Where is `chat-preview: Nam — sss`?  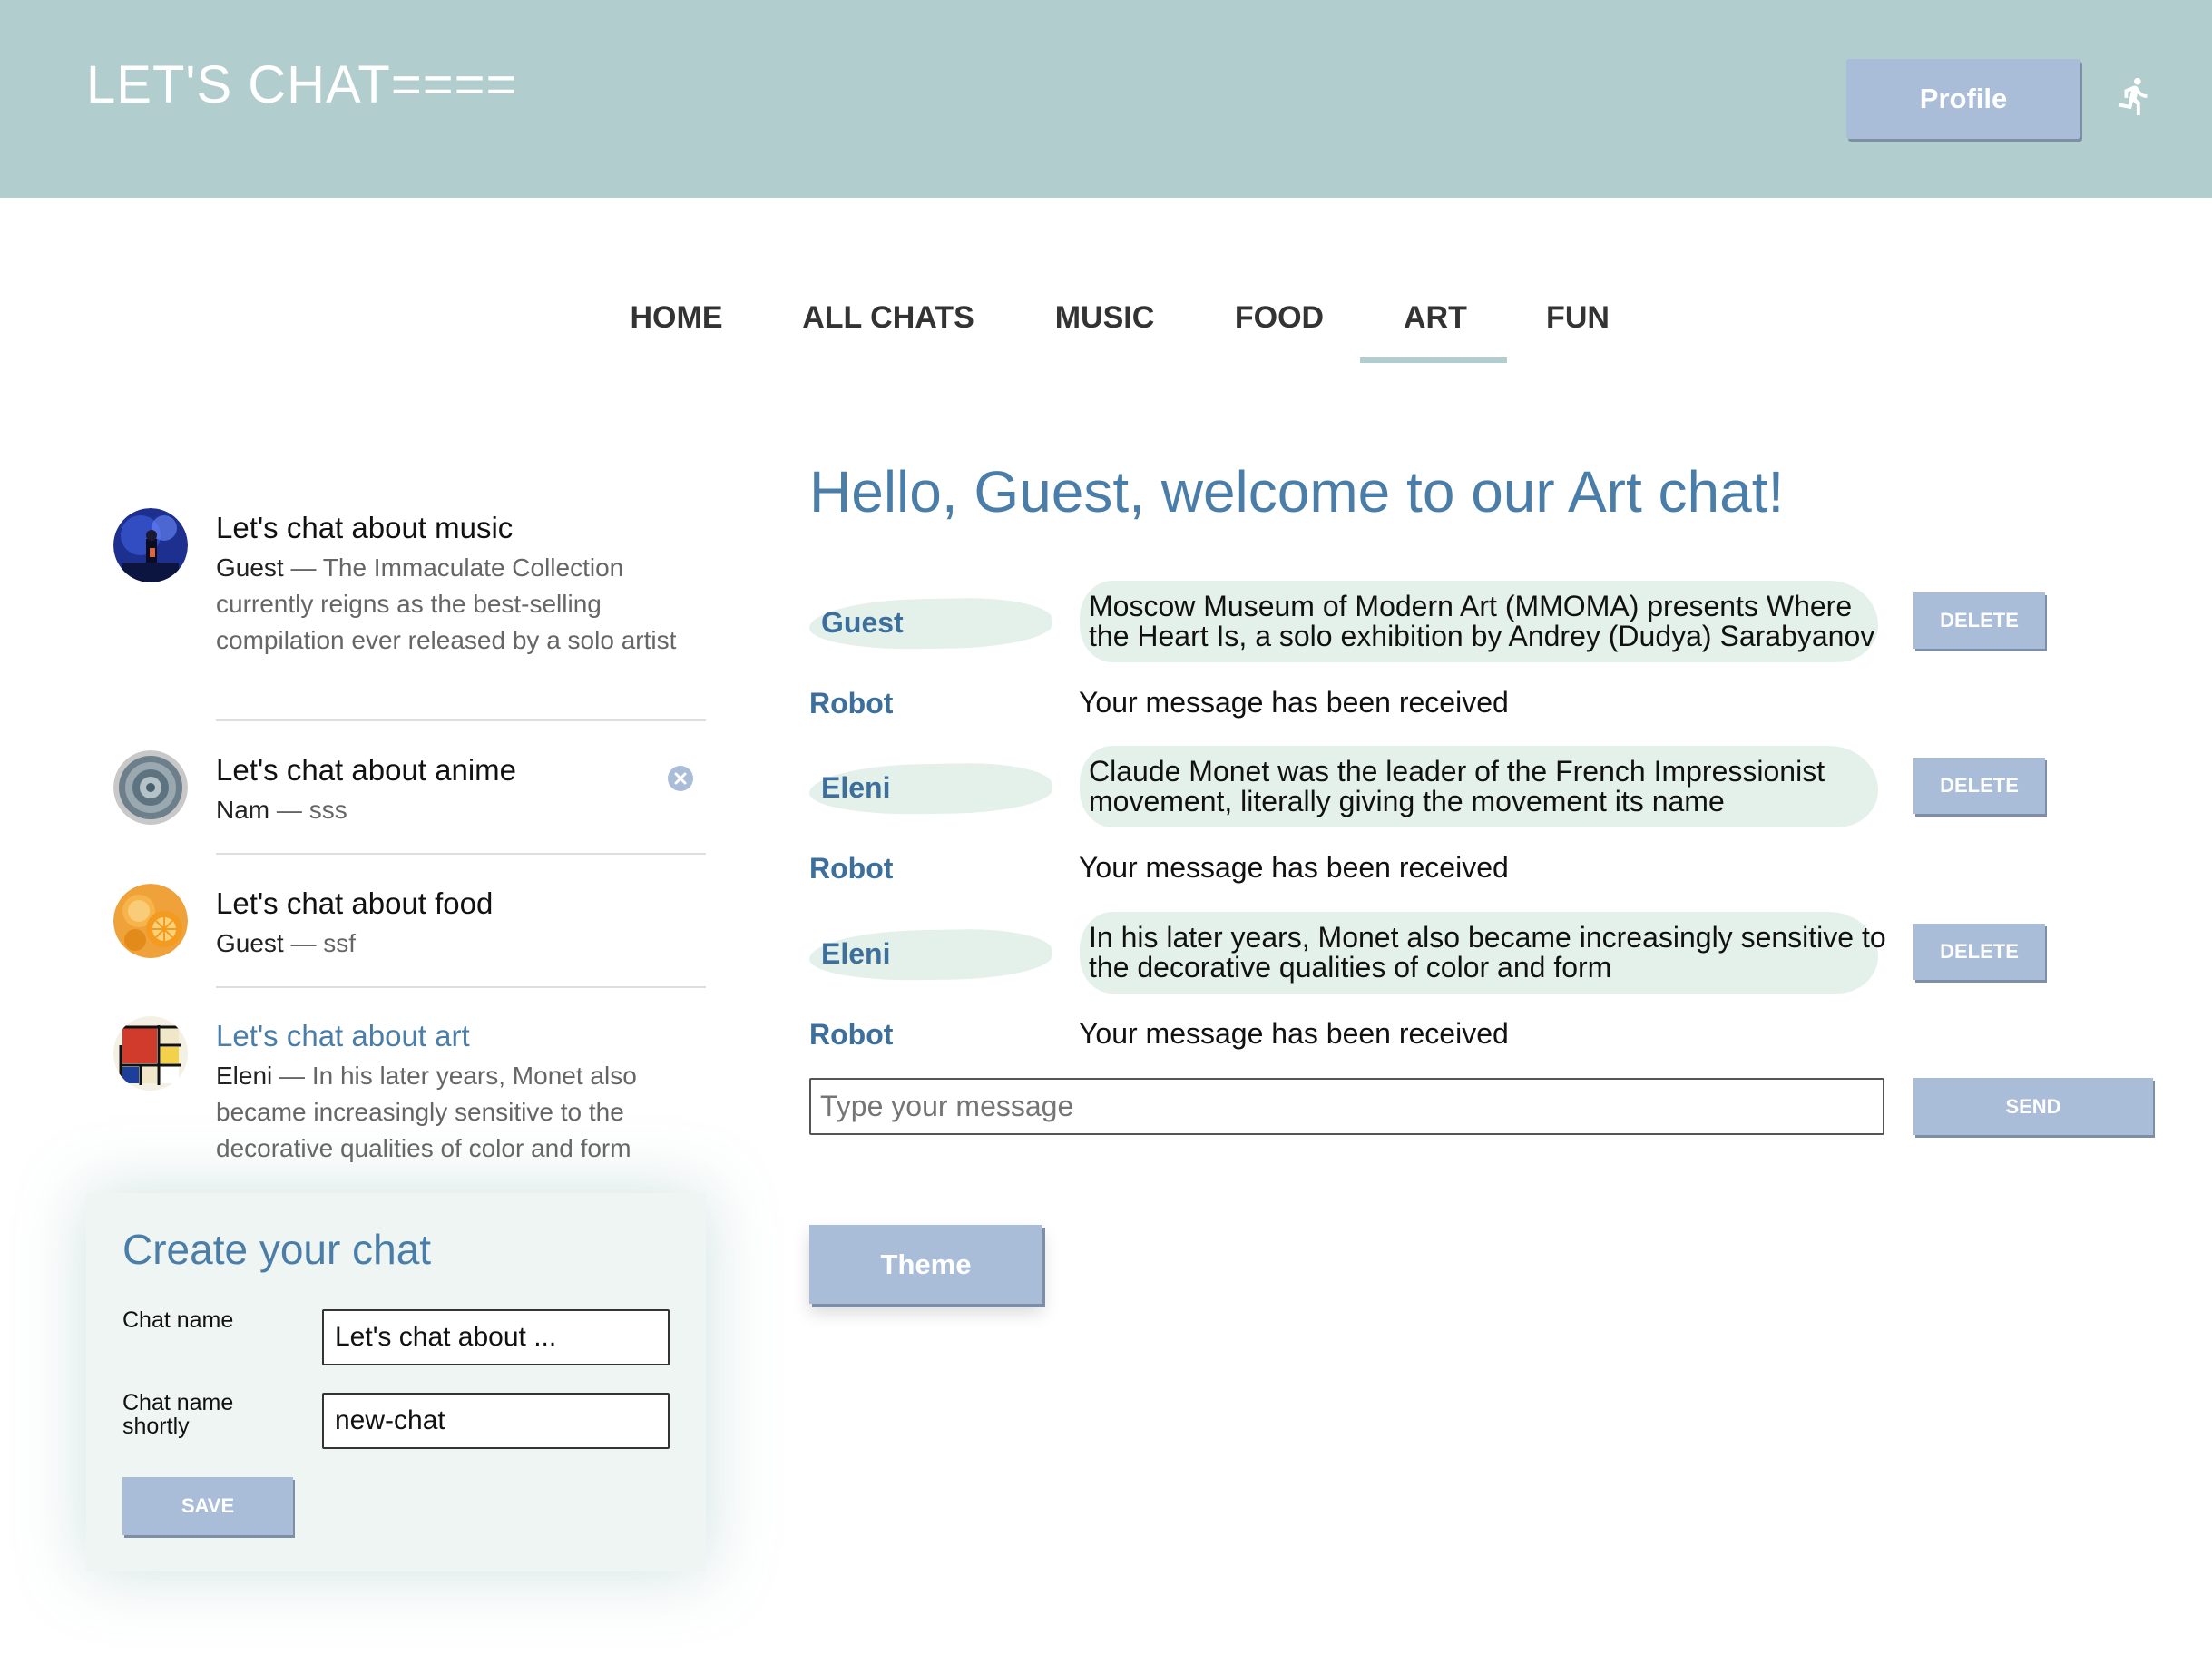
chat-preview: Nam — sss is located at coordinates (463, 810).